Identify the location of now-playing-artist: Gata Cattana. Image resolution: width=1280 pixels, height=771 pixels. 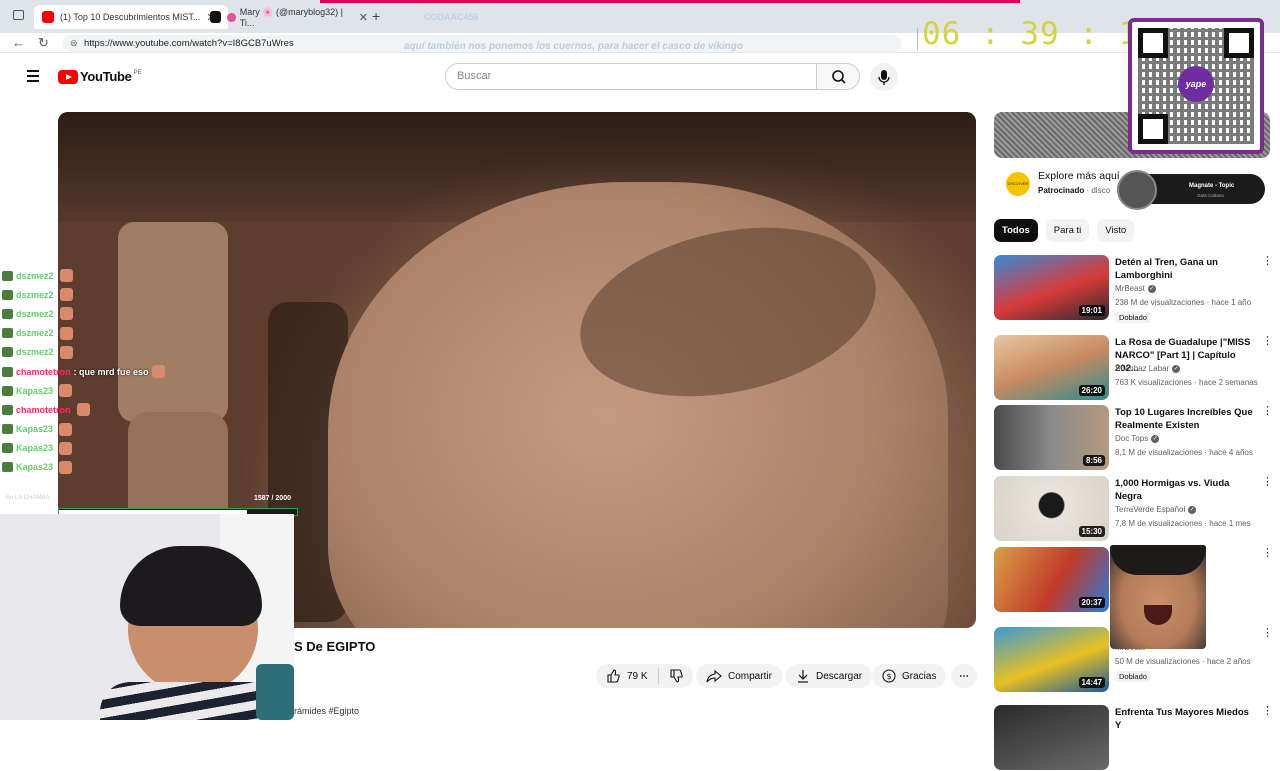
(1210, 195).